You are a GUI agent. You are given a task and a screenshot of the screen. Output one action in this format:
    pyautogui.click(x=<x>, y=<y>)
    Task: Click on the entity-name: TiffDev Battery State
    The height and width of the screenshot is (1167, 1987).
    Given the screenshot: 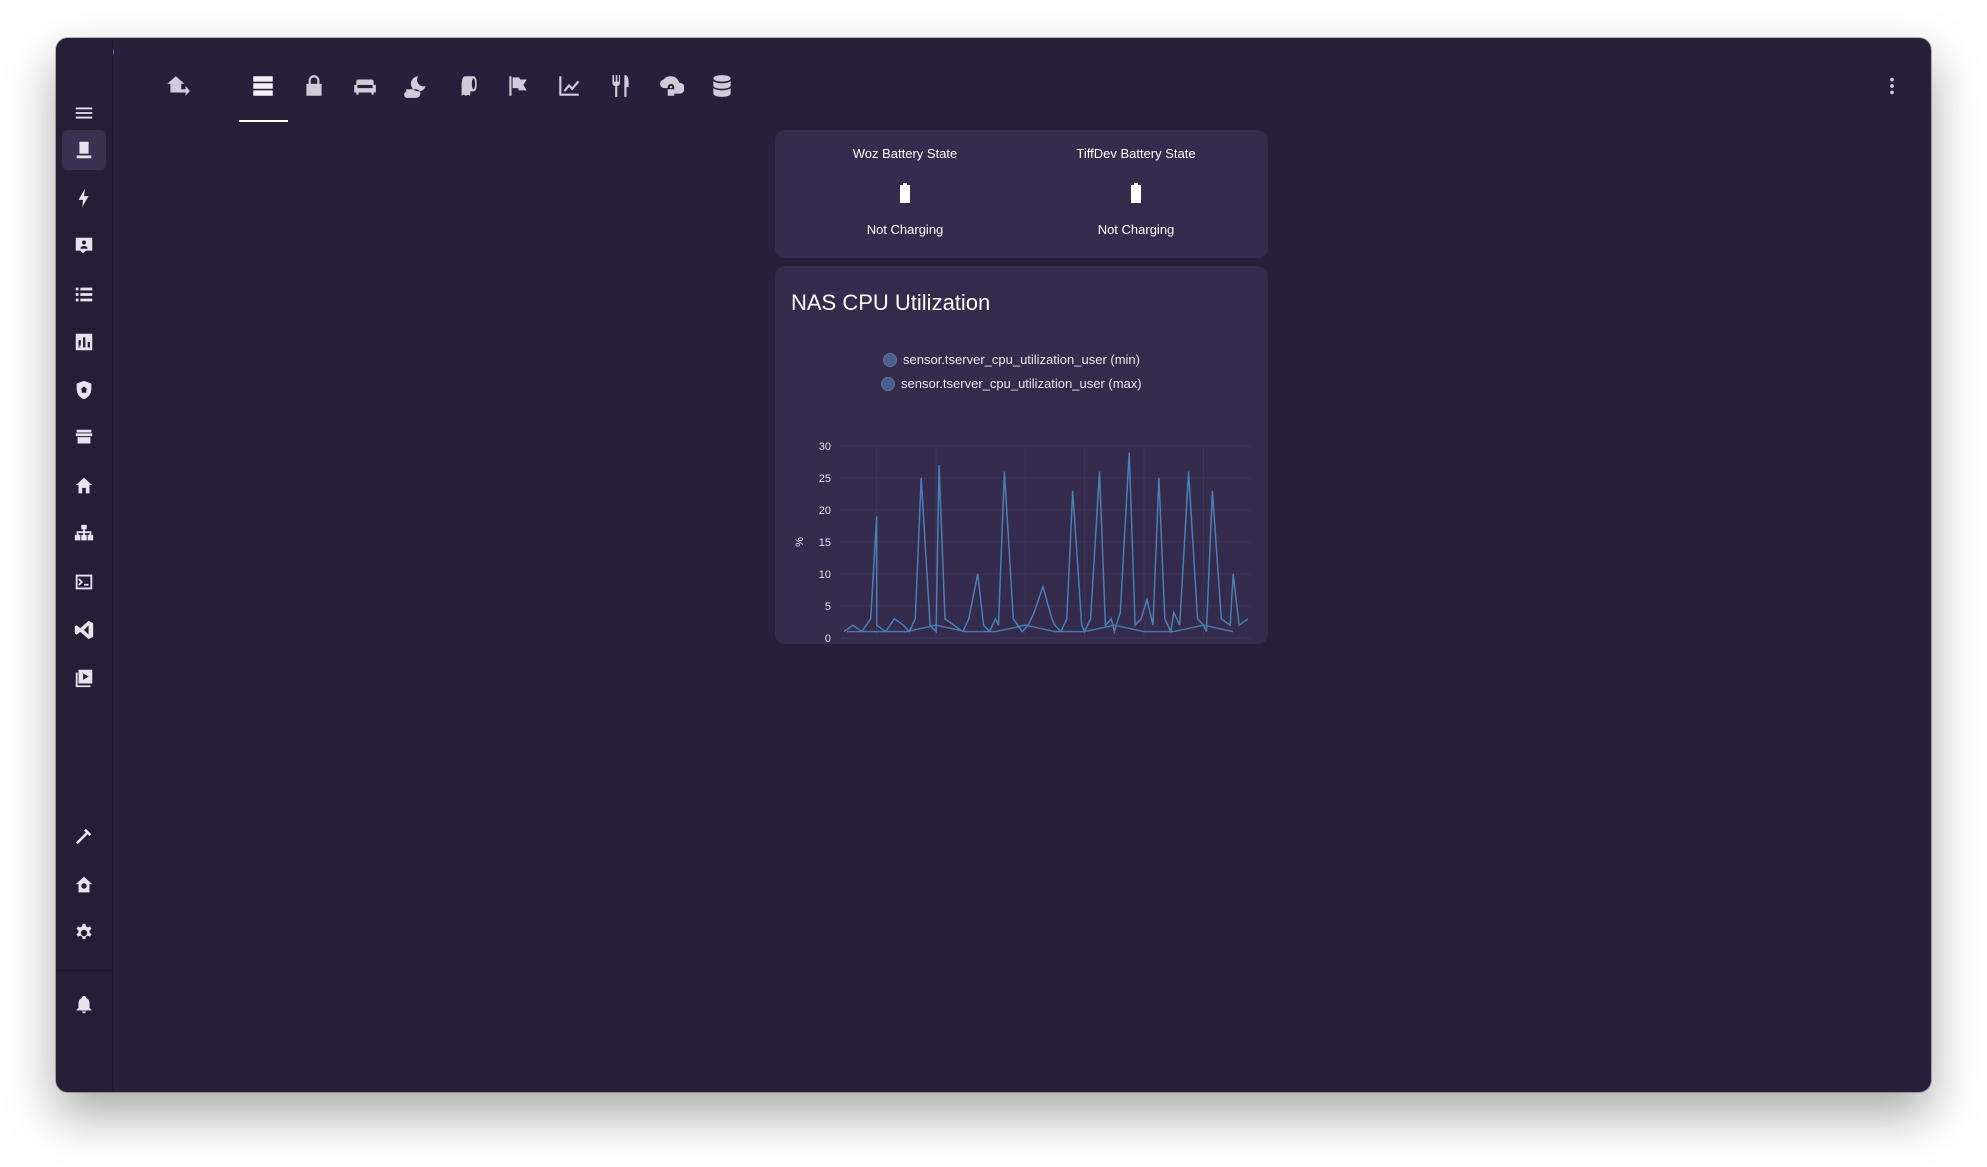 What is the action you would take?
    pyautogui.click(x=1136, y=153)
    